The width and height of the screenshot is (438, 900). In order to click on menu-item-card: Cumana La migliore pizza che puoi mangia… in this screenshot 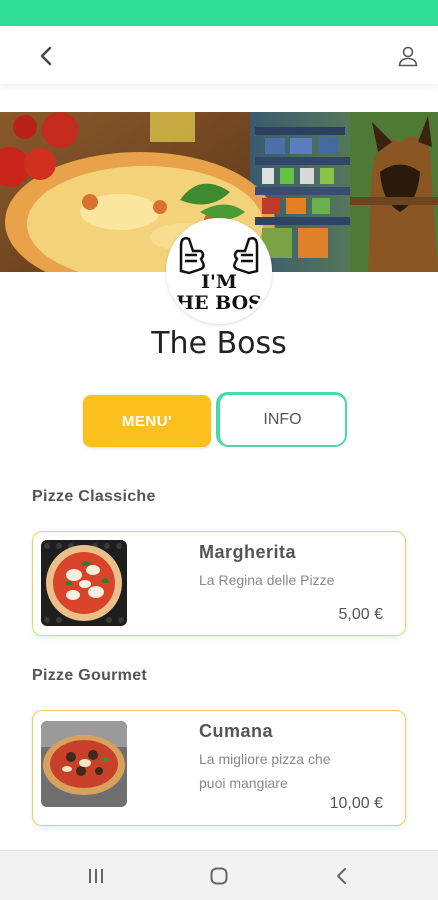, I will do `click(219, 768)`.